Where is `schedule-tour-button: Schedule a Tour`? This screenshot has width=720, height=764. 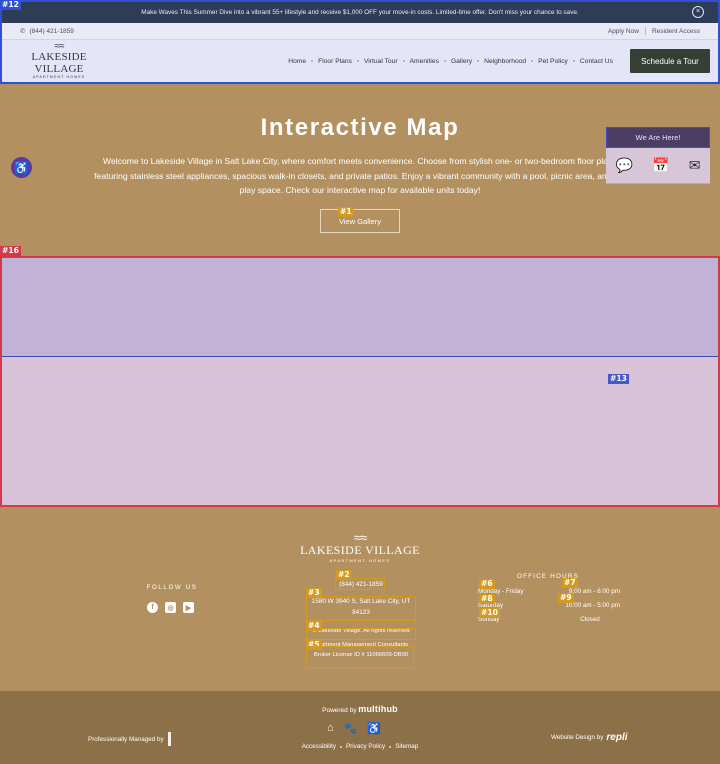
schedule-tour-button: Schedule a Tour is located at coordinates (670, 61).